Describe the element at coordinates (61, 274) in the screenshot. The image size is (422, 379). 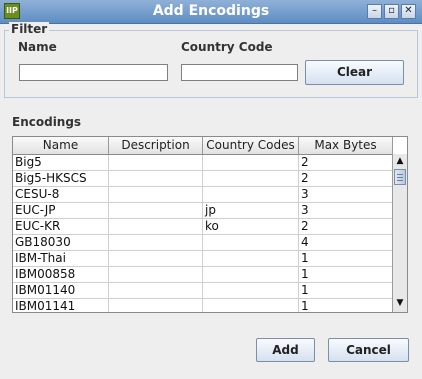
I see `table-cell: IBM00858` at that location.